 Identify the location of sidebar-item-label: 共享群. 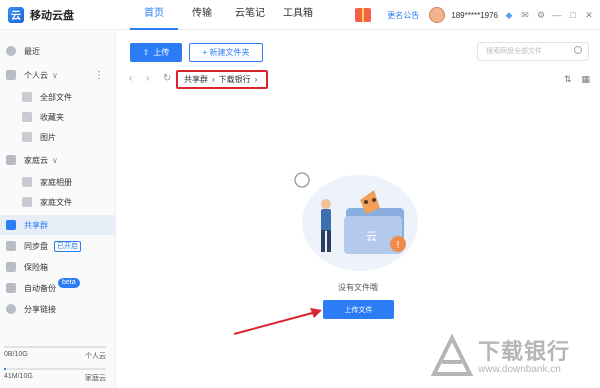
(36, 225).